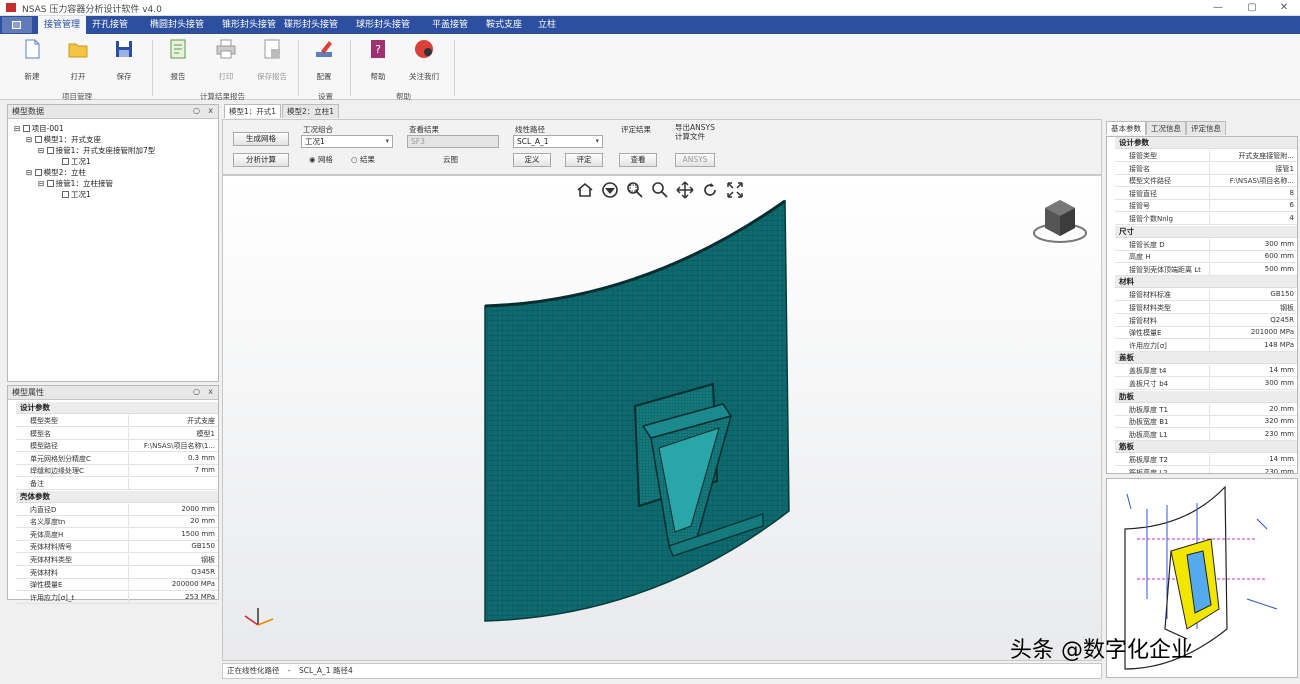  I want to click on close-button: ✕, so click(1284, 8).